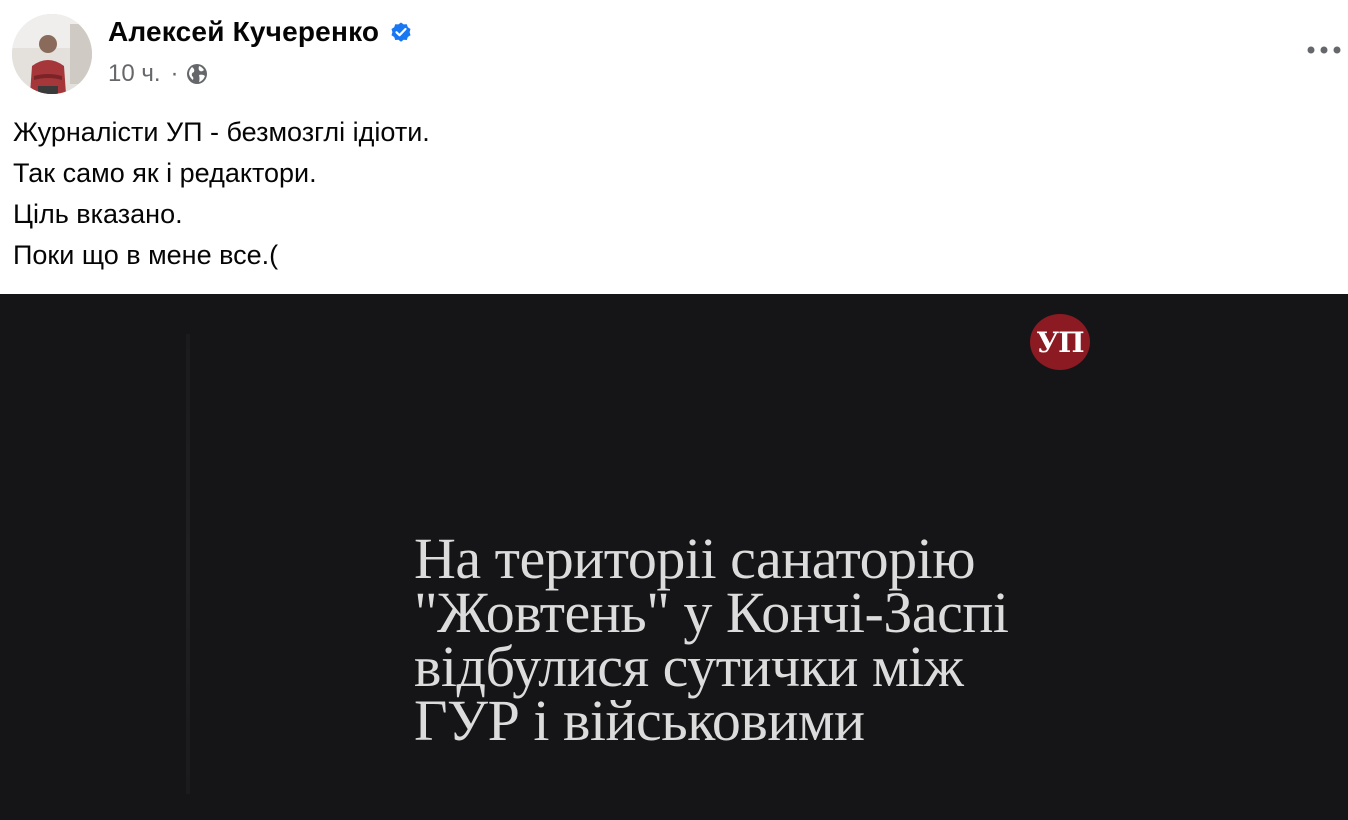 The image size is (1348, 820). I want to click on post-meta: 10 ч. ·, so click(158, 74).